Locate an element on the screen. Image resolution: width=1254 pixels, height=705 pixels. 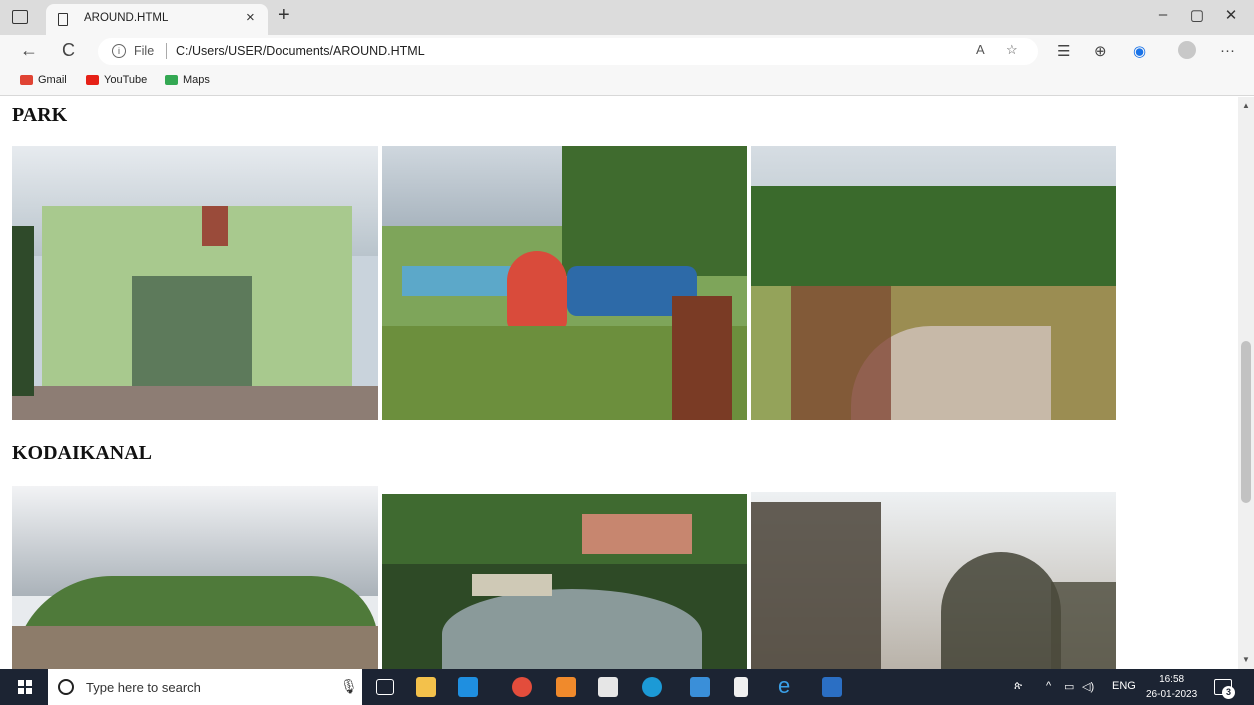
taskbar-search: Type here to search 🎙 is located at coordinates (205, 687).